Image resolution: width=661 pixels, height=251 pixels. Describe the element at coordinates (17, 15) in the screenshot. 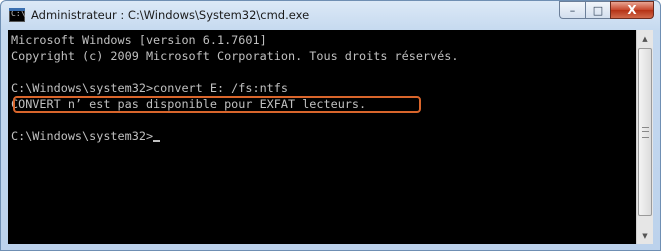

I see `cmd-icon: C:\` at that location.